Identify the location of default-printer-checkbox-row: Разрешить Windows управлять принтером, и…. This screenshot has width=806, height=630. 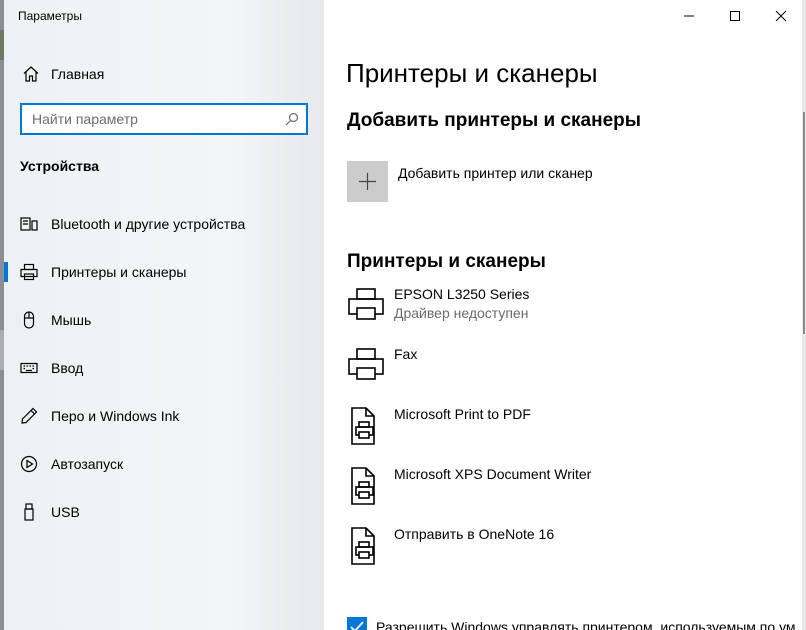
(571, 622).